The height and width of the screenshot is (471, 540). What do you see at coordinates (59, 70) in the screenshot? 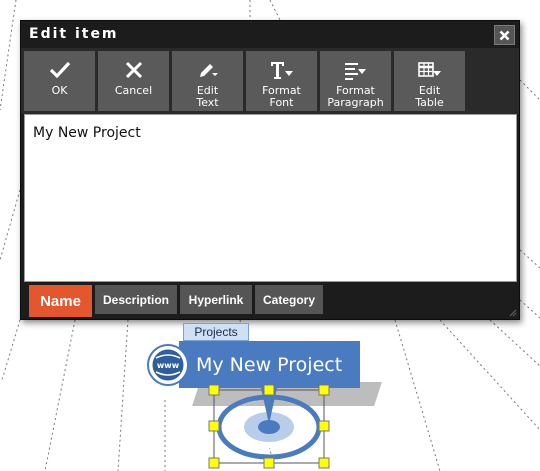
I see `check-icon` at bounding box center [59, 70].